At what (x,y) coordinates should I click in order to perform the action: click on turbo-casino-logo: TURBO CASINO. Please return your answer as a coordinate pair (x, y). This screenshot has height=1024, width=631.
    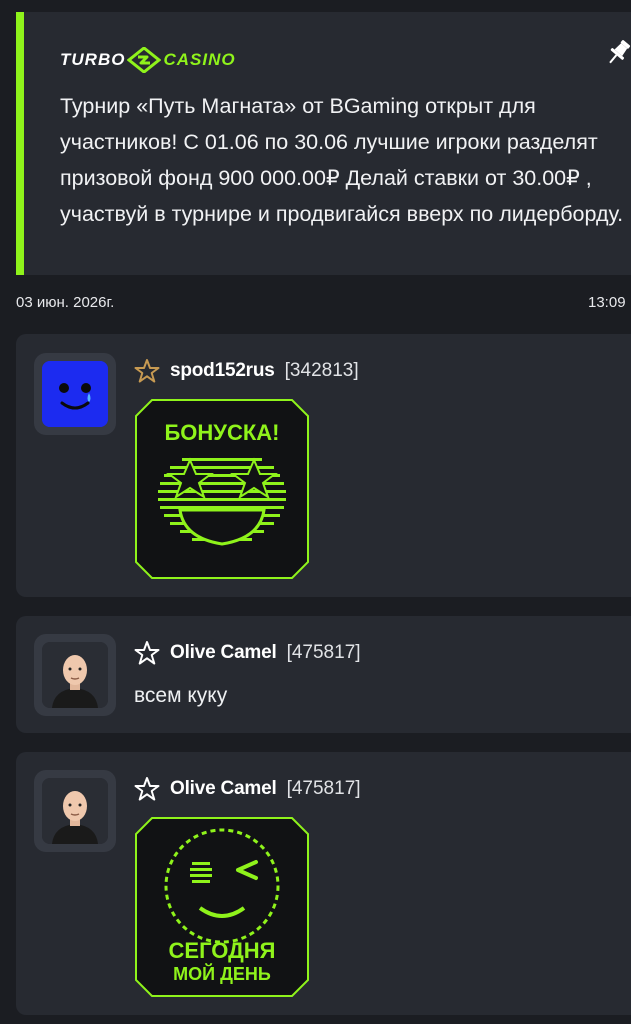
    Looking at the image, I should click on (148, 60).